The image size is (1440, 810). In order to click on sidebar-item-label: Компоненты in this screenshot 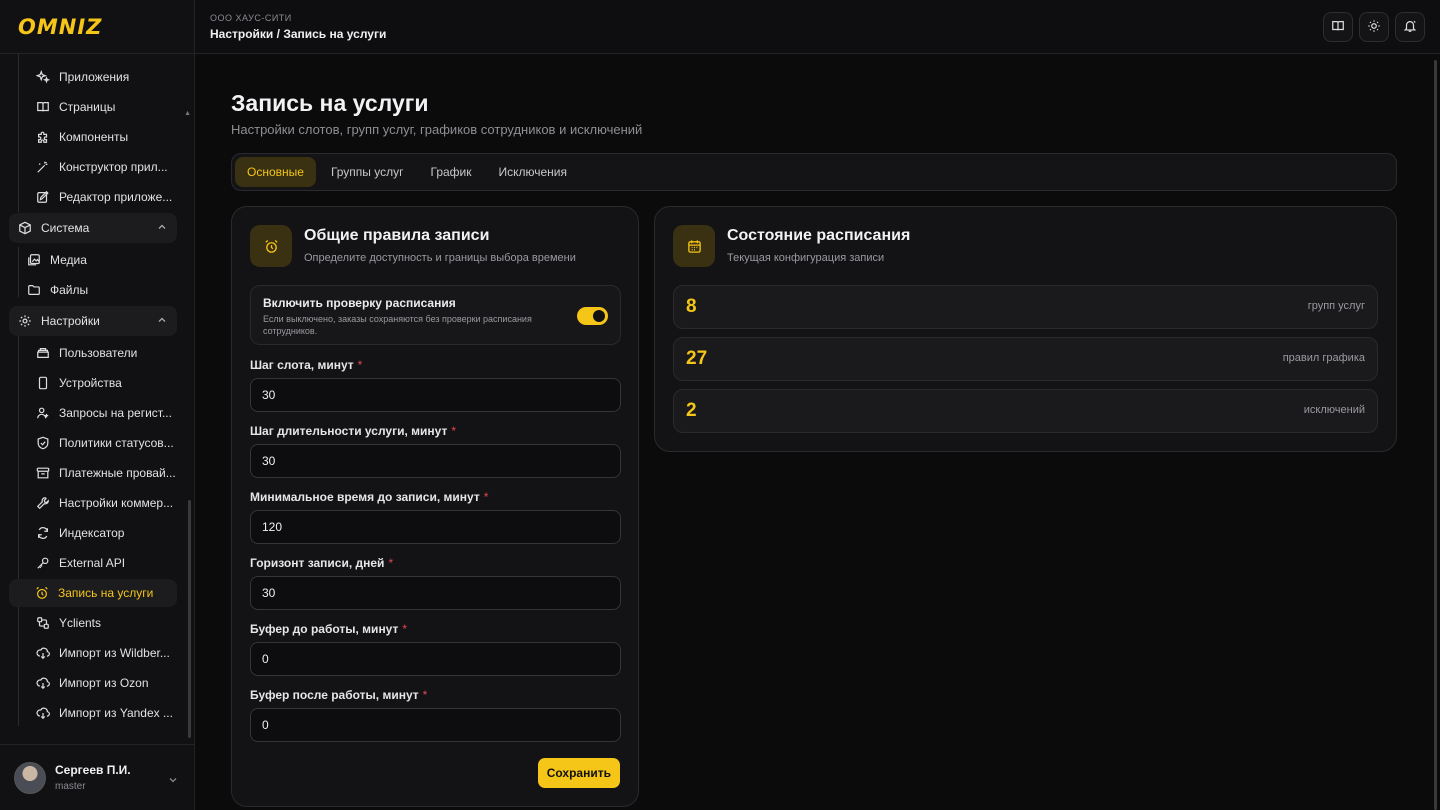, I will do `click(94, 137)`.